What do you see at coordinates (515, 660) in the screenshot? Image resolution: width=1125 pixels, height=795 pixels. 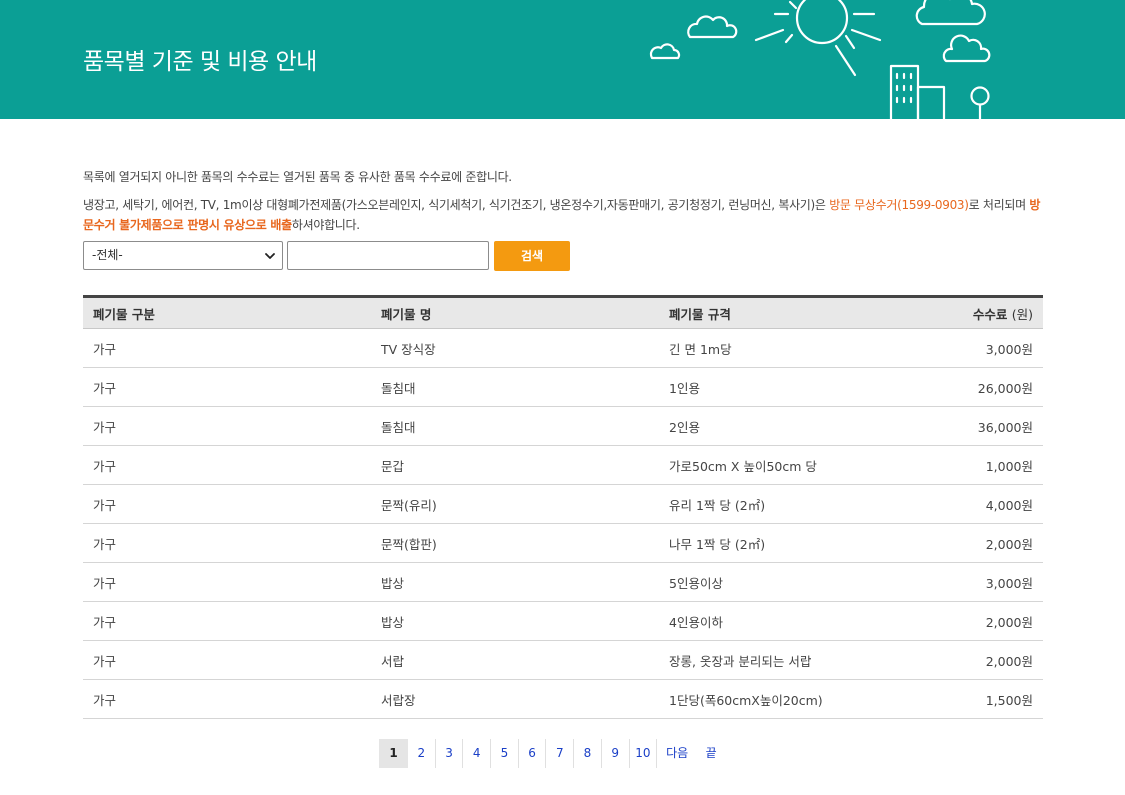 I see `cell-name: 서랍` at bounding box center [515, 660].